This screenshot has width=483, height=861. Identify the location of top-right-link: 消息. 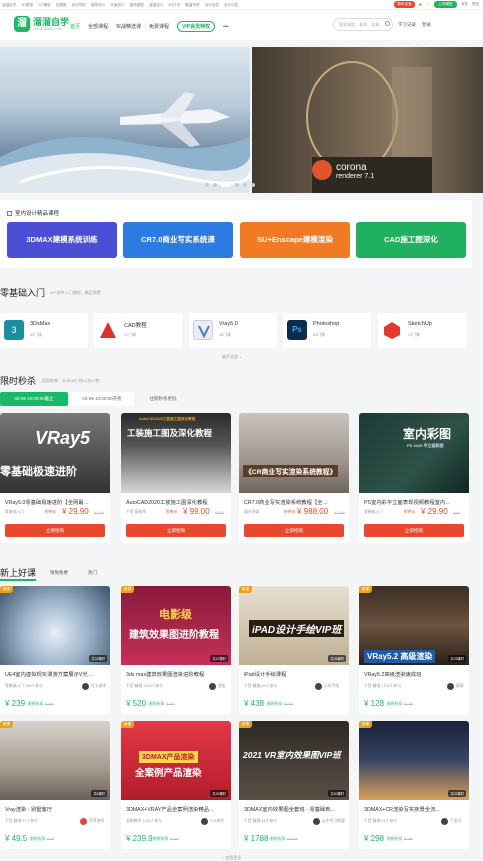
(464, 4).